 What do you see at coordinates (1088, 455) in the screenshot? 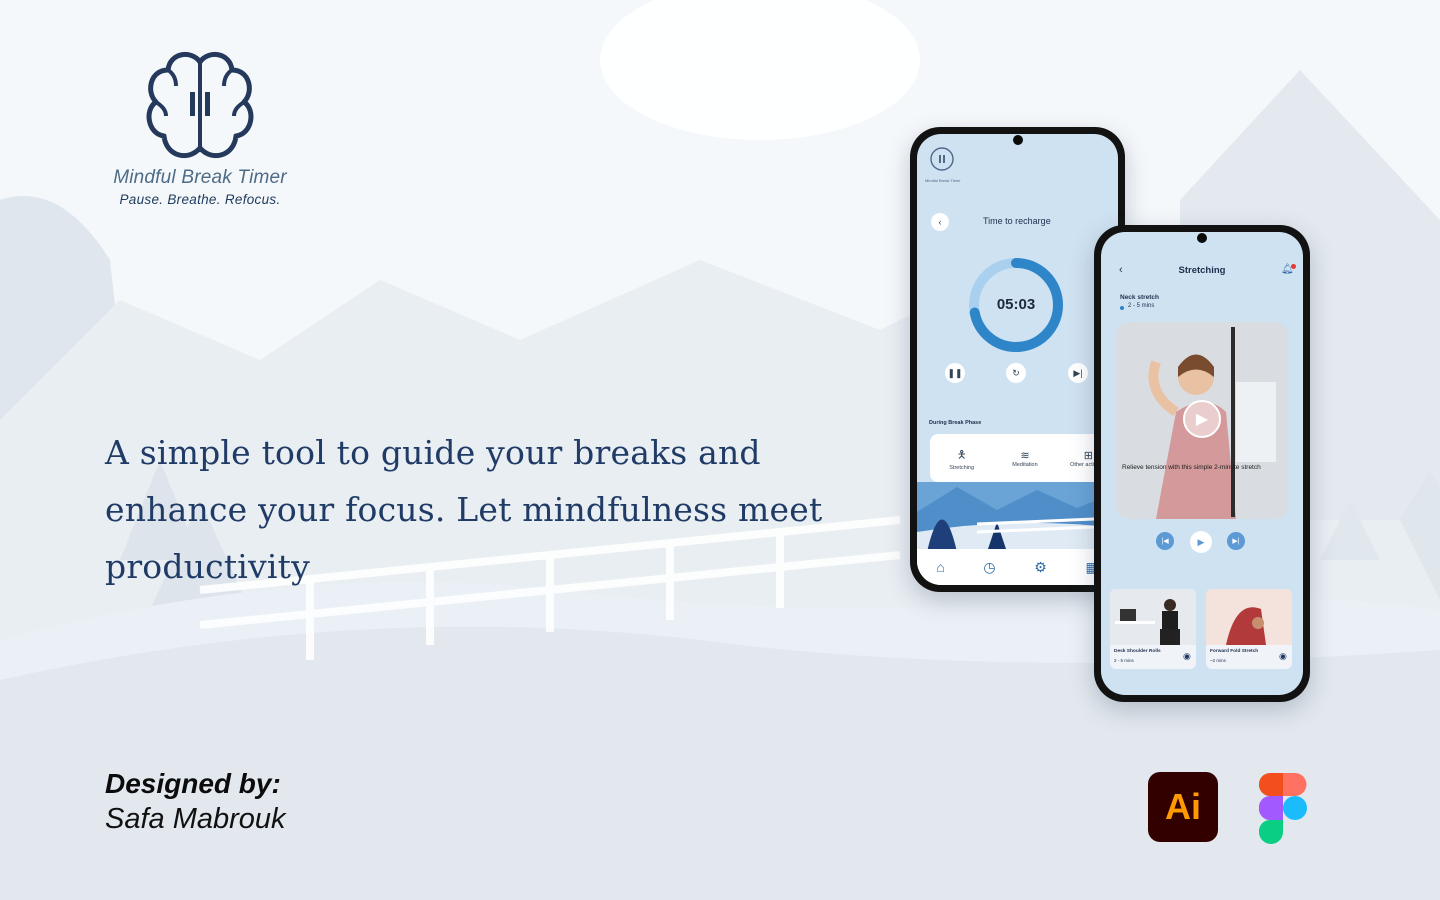
I see `grid-icon: ⊞` at bounding box center [1088, 455].